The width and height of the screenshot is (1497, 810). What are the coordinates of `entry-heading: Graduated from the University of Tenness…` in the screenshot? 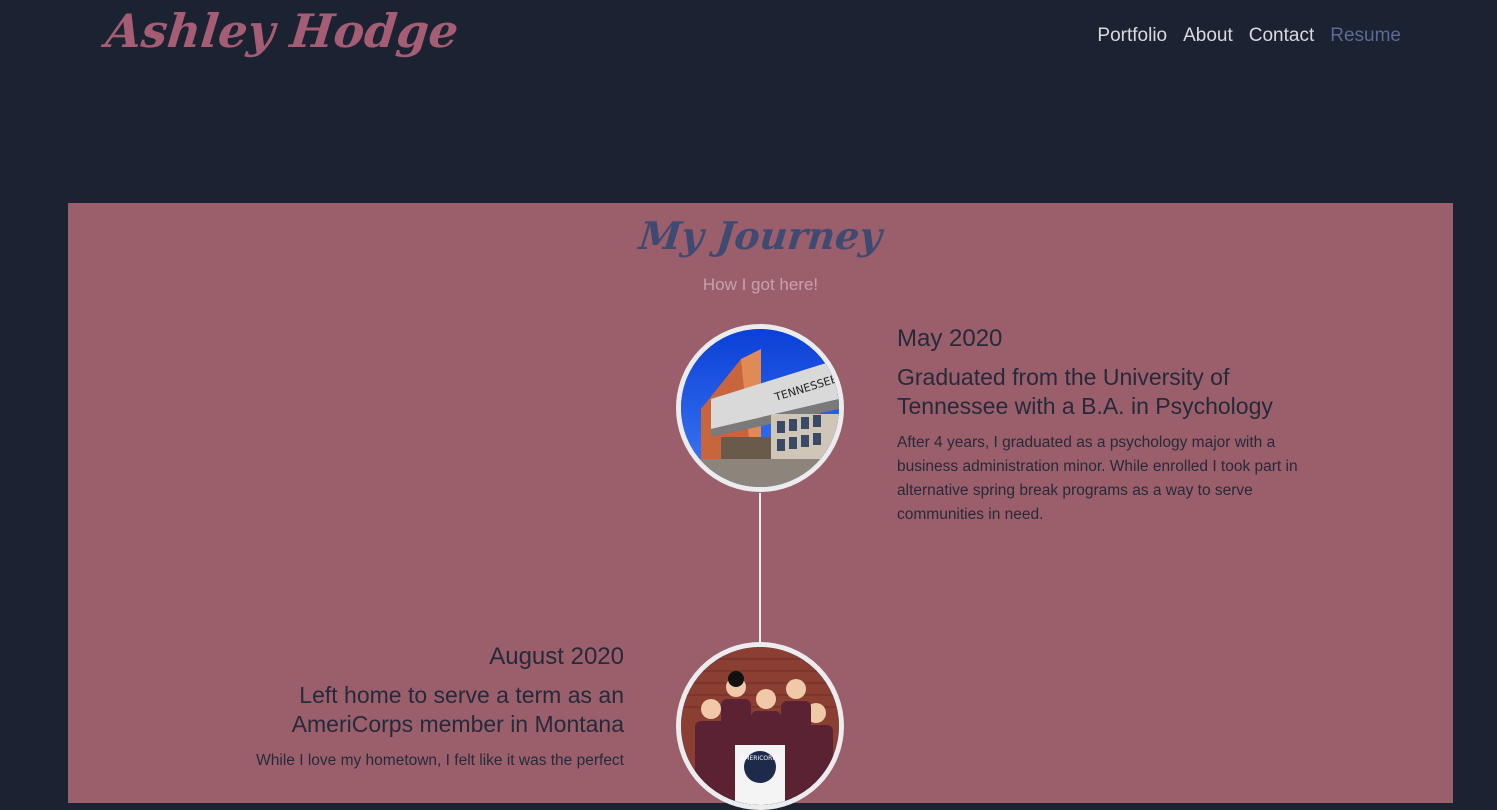 It's located at (1085, 391).